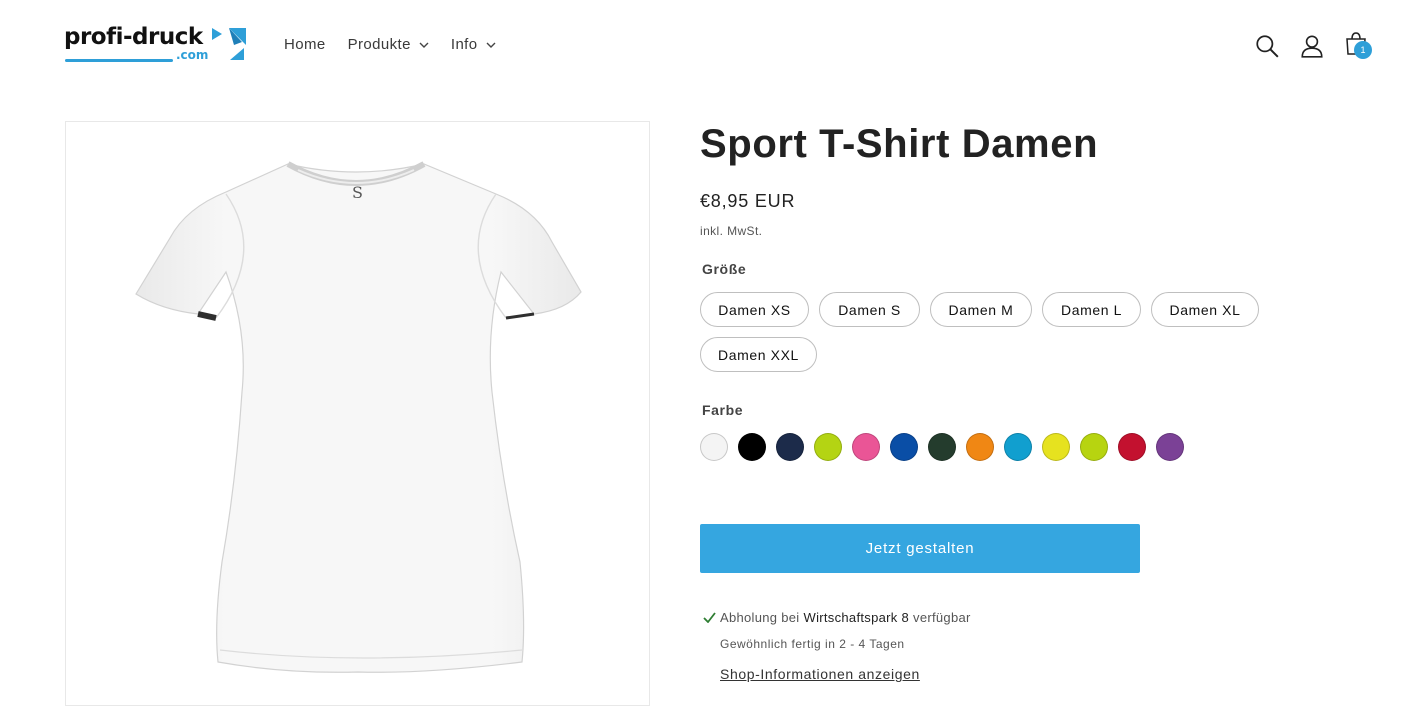  What do you see at coordinates (379, 44) in the screenshot?
I see `nav-item-label: Produkte` at bounding box center [379, 44].